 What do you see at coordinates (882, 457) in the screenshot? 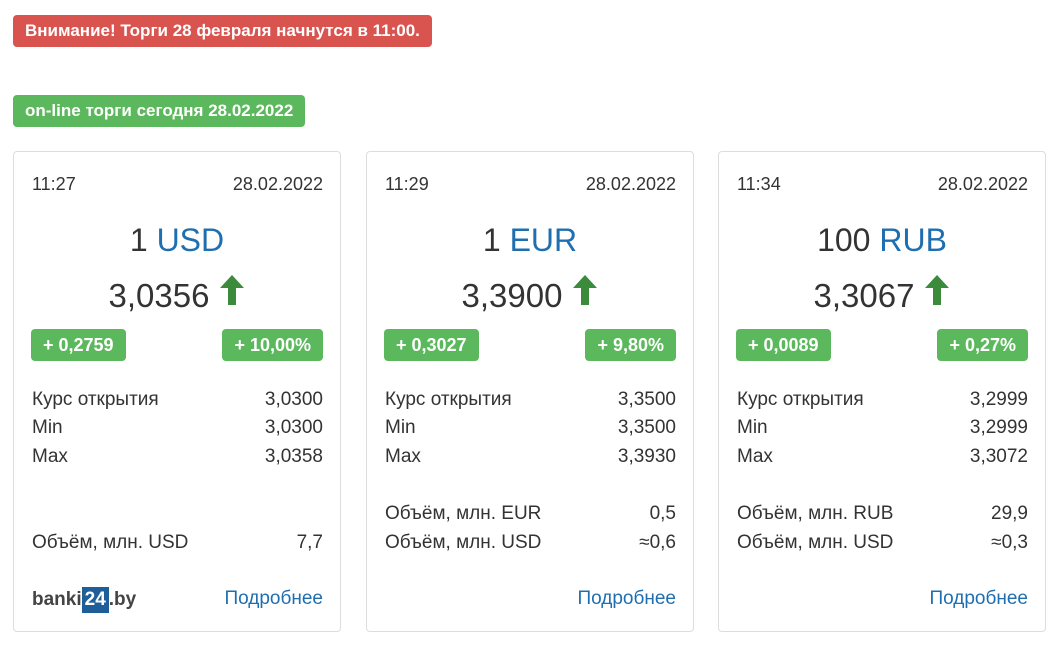
I see `stat-row-max: Max 3,3072` at bounding box center [882, 457].